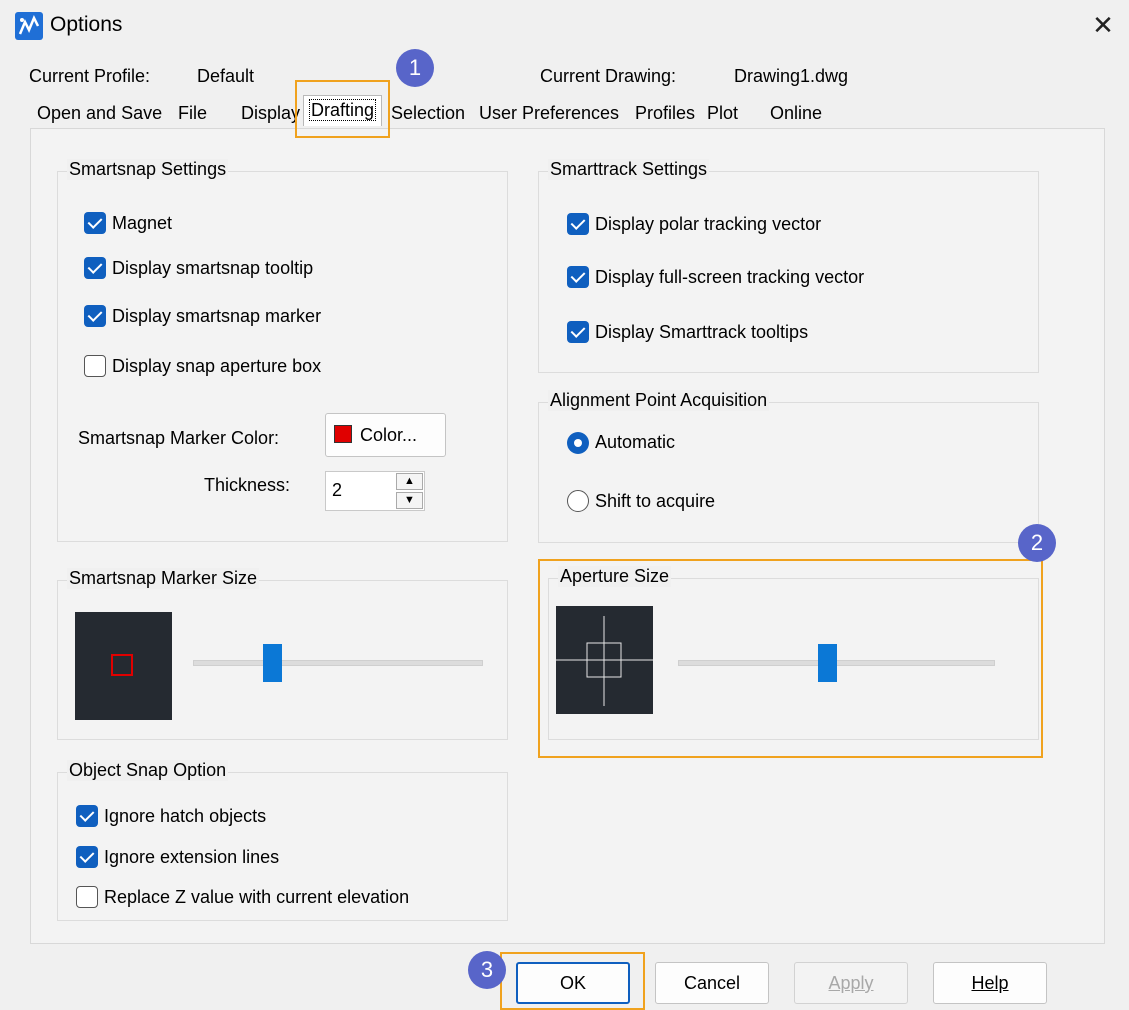  I want to click on tab-user-preferences: User Preferences, so click(549, 112).